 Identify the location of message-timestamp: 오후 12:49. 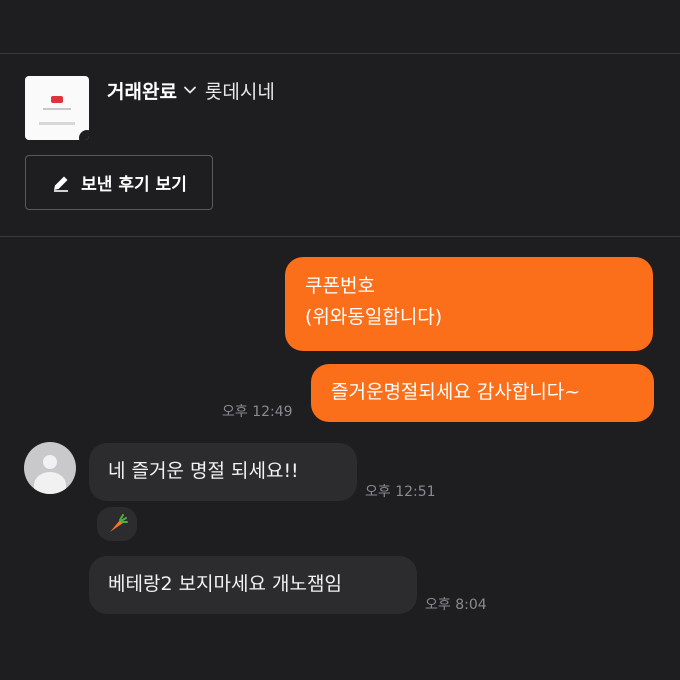
(257, 412).